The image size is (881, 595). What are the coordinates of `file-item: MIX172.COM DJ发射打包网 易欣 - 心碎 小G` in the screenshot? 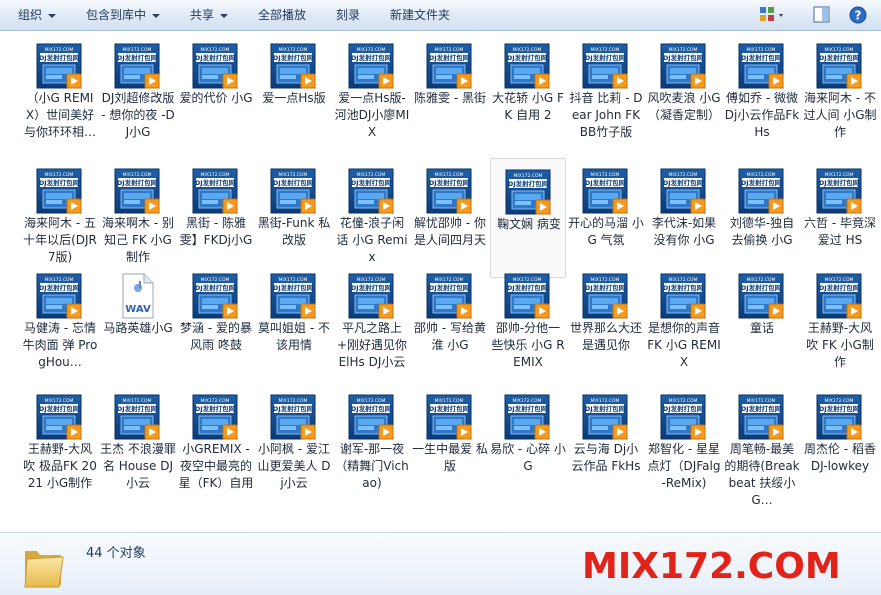 It's located at (528, 444).